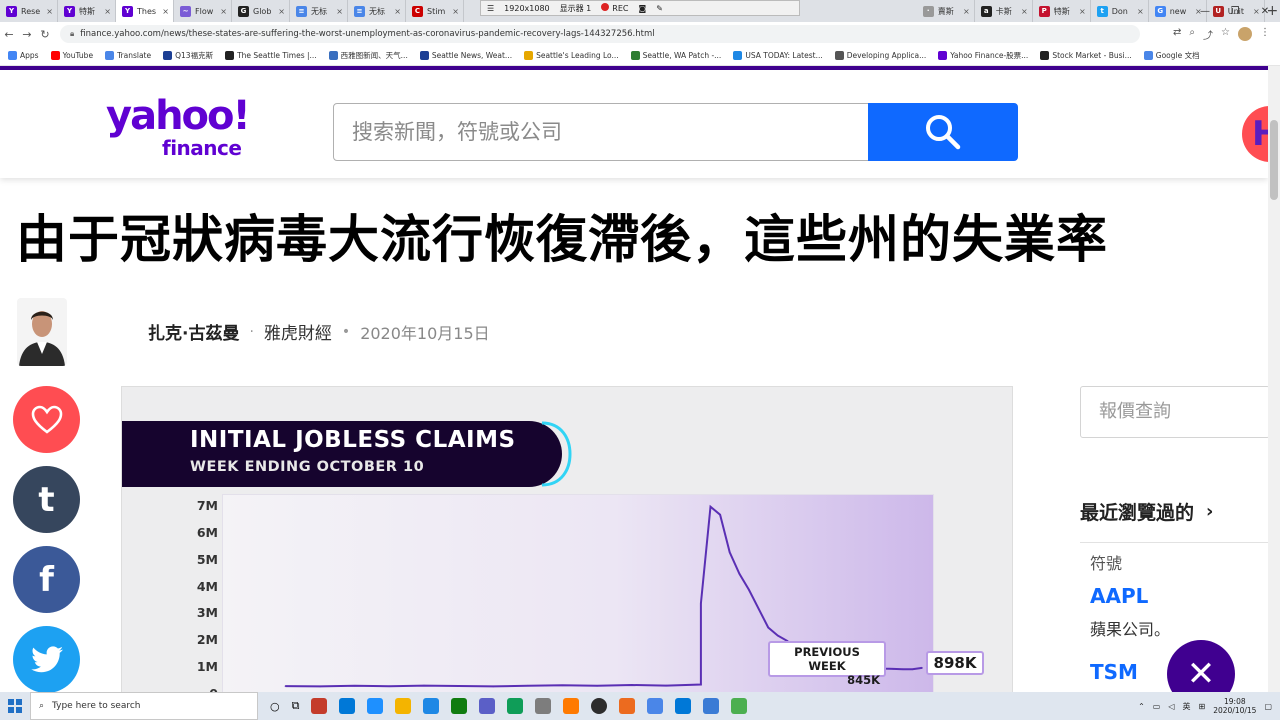 This screenshot has height=720, width=1280. Describe the element at coordinates (642, 8) in the screenshot. I see `camera-icon: ◙` at that location.